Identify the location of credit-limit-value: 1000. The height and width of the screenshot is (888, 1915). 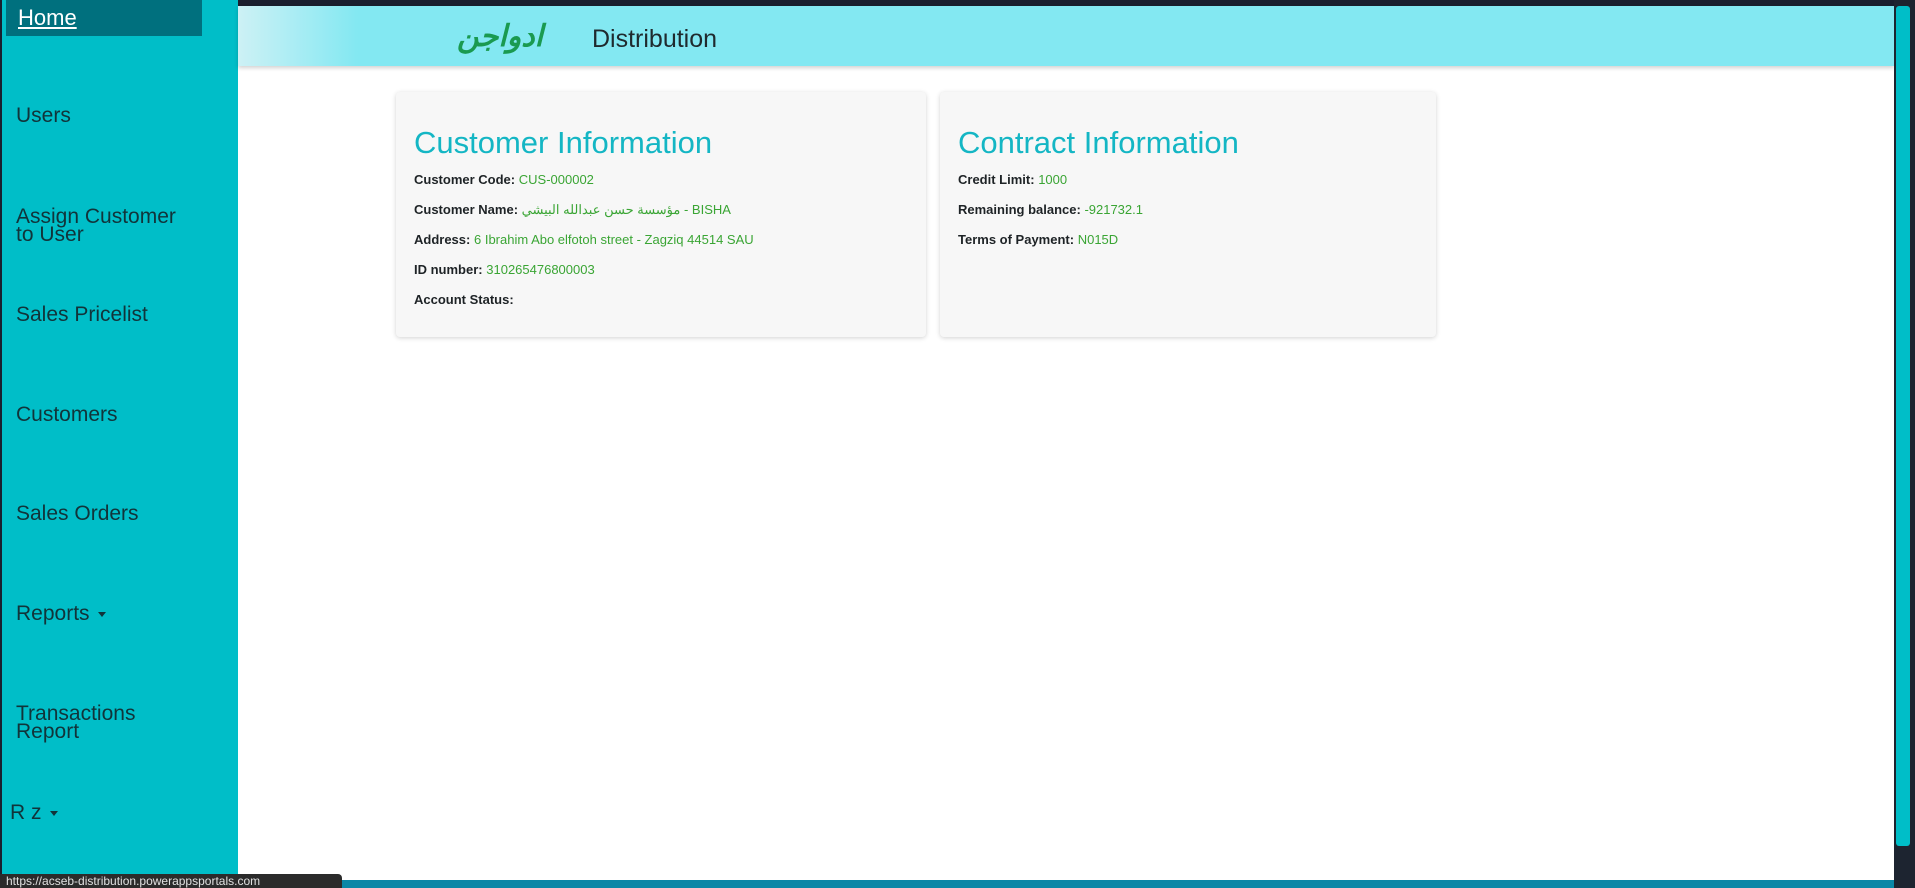
(1053, 179).